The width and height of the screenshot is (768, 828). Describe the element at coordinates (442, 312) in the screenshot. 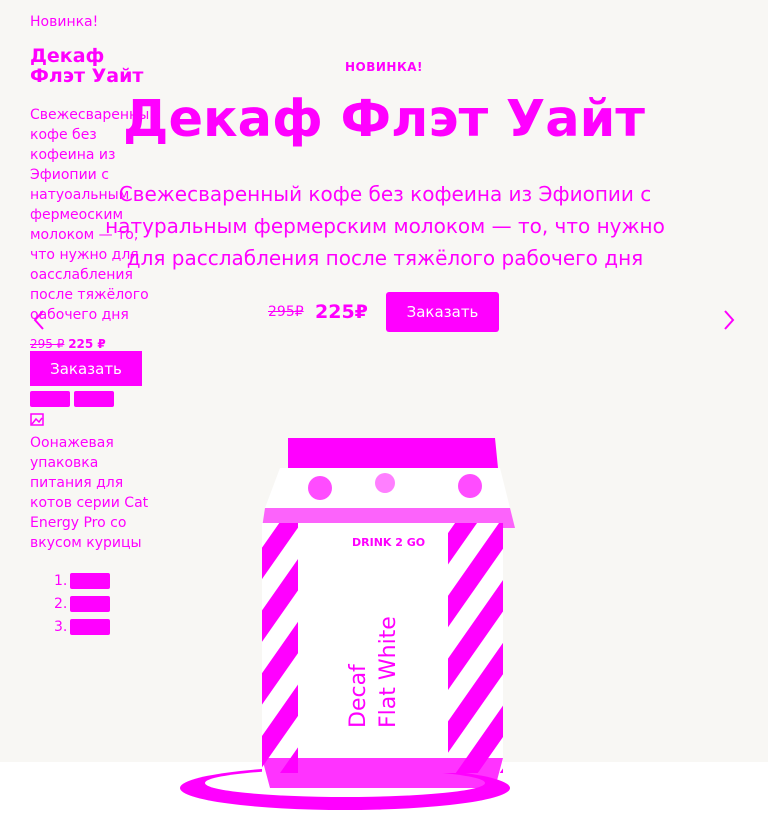

I see `order-button: Заказать` at that location.